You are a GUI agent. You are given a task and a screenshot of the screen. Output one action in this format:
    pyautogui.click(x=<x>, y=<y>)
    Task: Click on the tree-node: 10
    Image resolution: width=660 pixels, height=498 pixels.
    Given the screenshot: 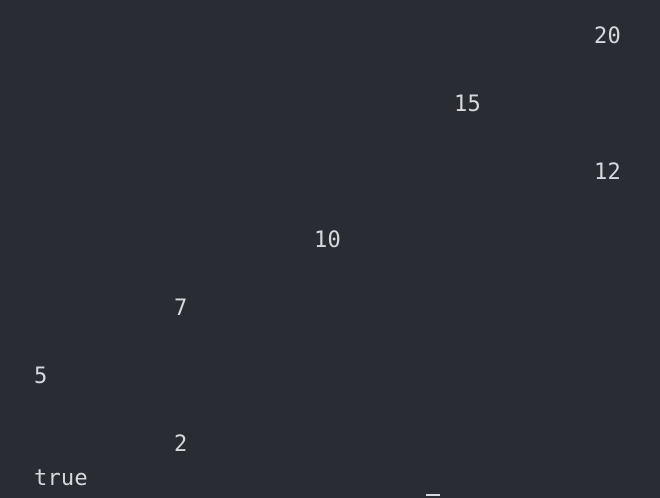 What is the action you would take?
    pyautogui.click(x=327, y=240)
    